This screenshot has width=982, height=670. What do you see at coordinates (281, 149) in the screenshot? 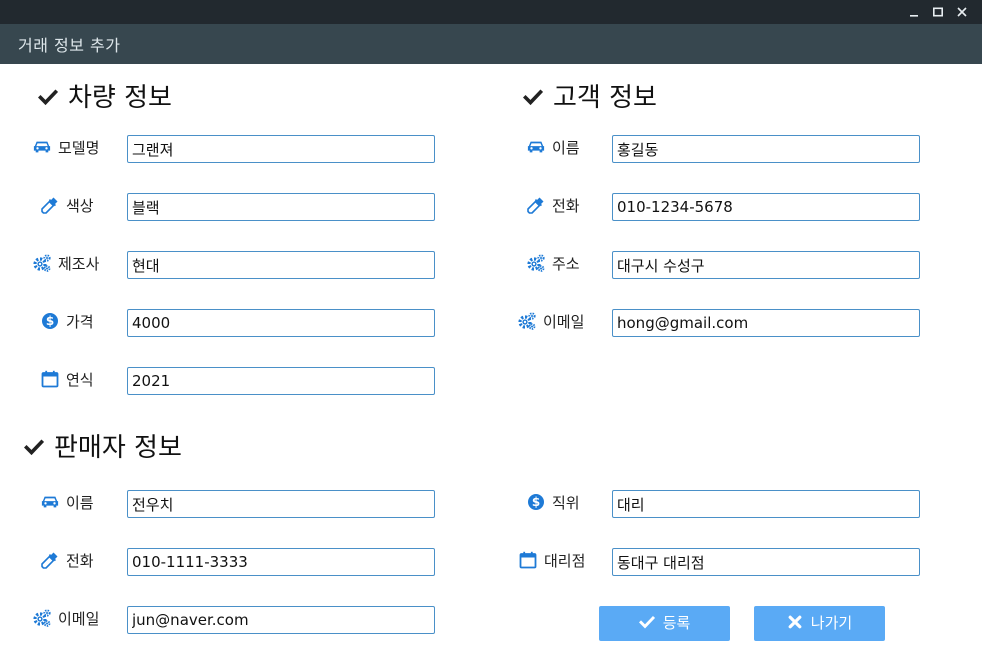
I see `model-input` at bounding box center [281, 149].